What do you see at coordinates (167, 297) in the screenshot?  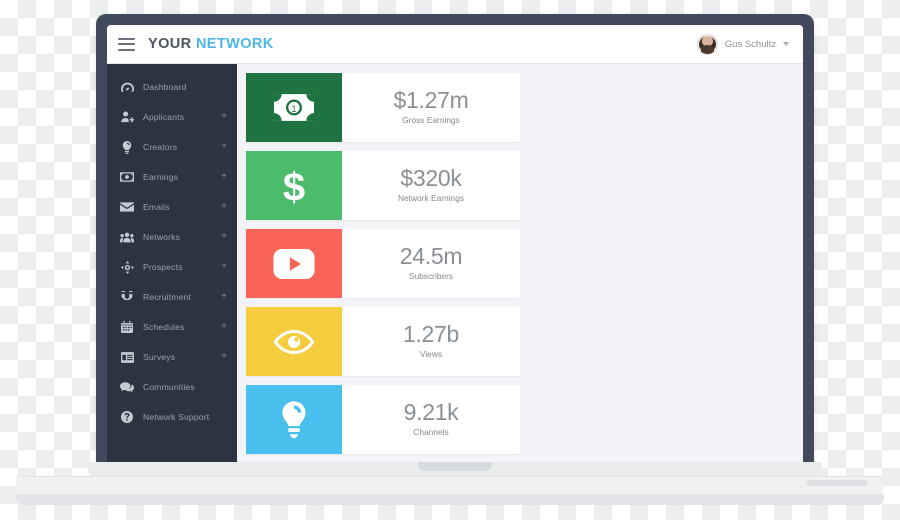 I see `sidebar-item-label: Recruitment` at bounding box center [167, 297].